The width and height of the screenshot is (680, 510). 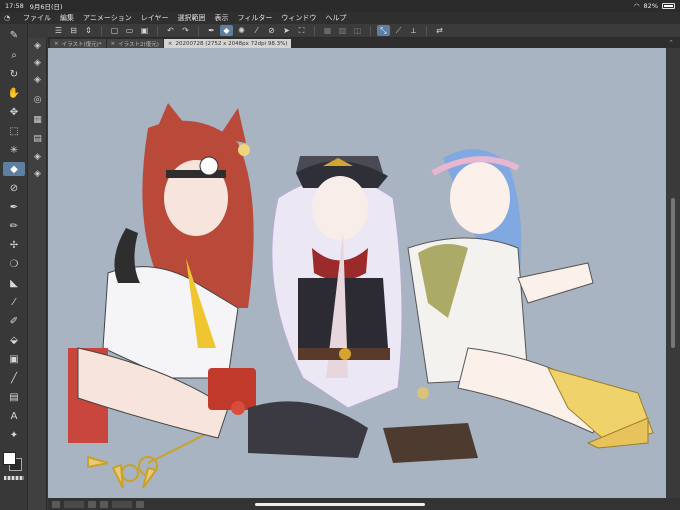 What do you see at coordinates (14, 435) in the screenshot?
I see `operation-icon: ✦` at bounding box center [14, 435].